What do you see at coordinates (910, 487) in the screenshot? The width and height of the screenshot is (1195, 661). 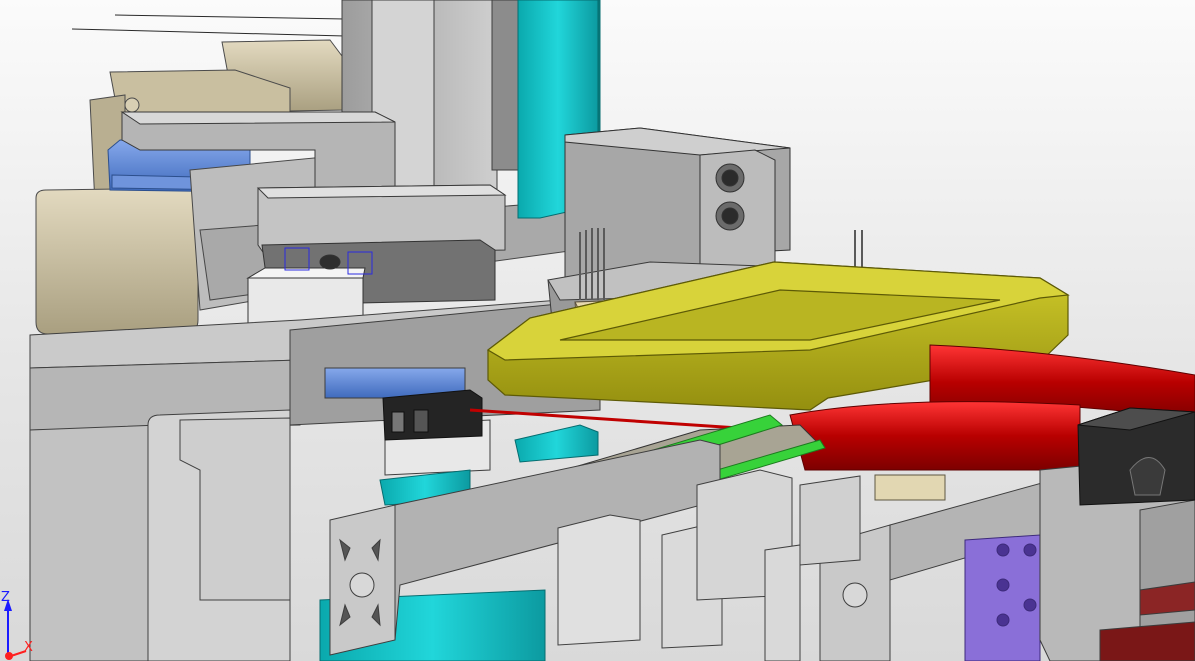 I see `beige-spacer` at bounding box center [910, 487].